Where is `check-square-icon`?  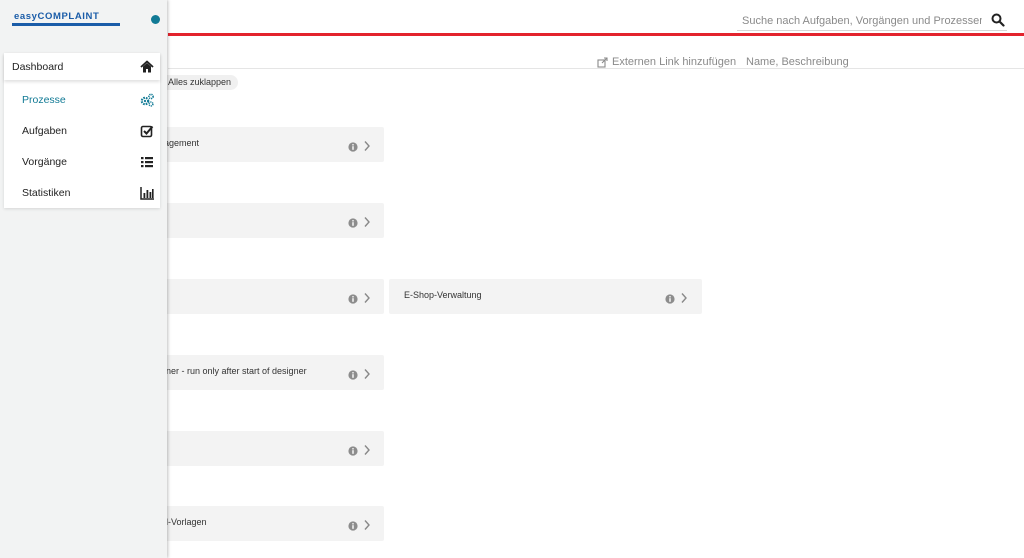 check-square-icon is located at coordinates (147, 131).